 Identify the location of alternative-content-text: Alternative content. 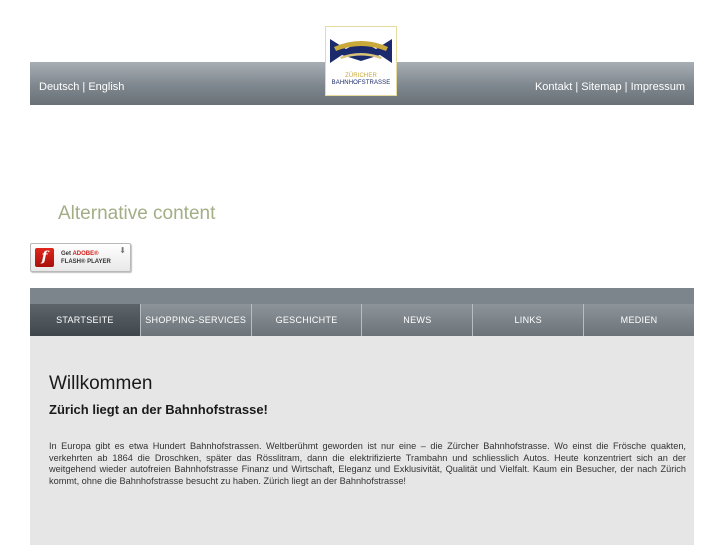
(137, 213).